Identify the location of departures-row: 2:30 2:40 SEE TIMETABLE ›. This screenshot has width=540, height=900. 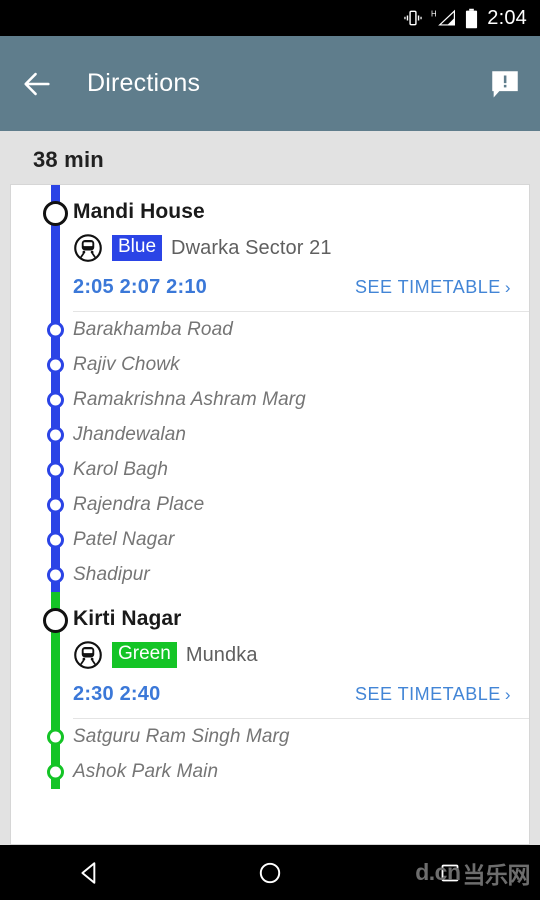
(301, 700).